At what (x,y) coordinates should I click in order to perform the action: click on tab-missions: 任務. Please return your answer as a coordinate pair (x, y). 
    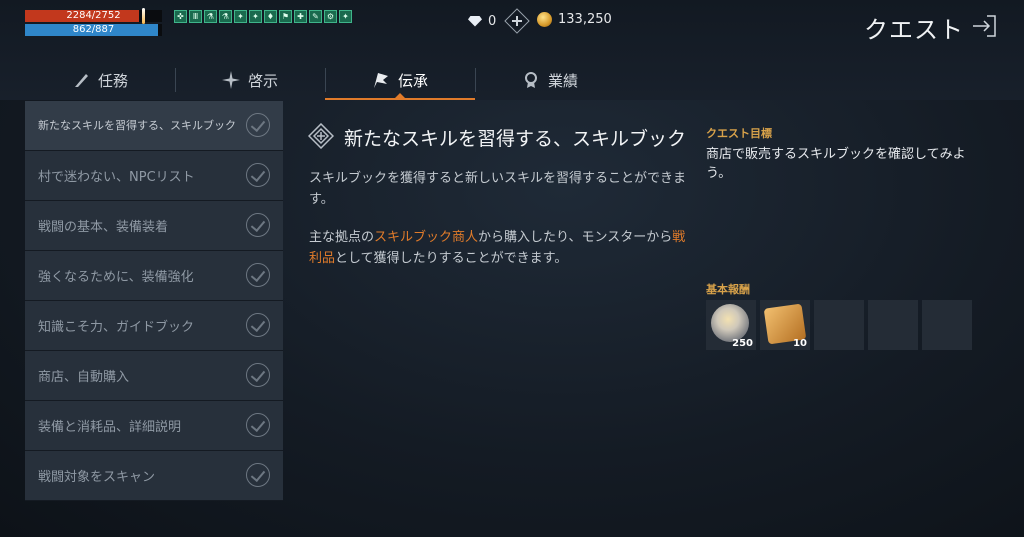
    Looking at the image, I should click on (100, 80).